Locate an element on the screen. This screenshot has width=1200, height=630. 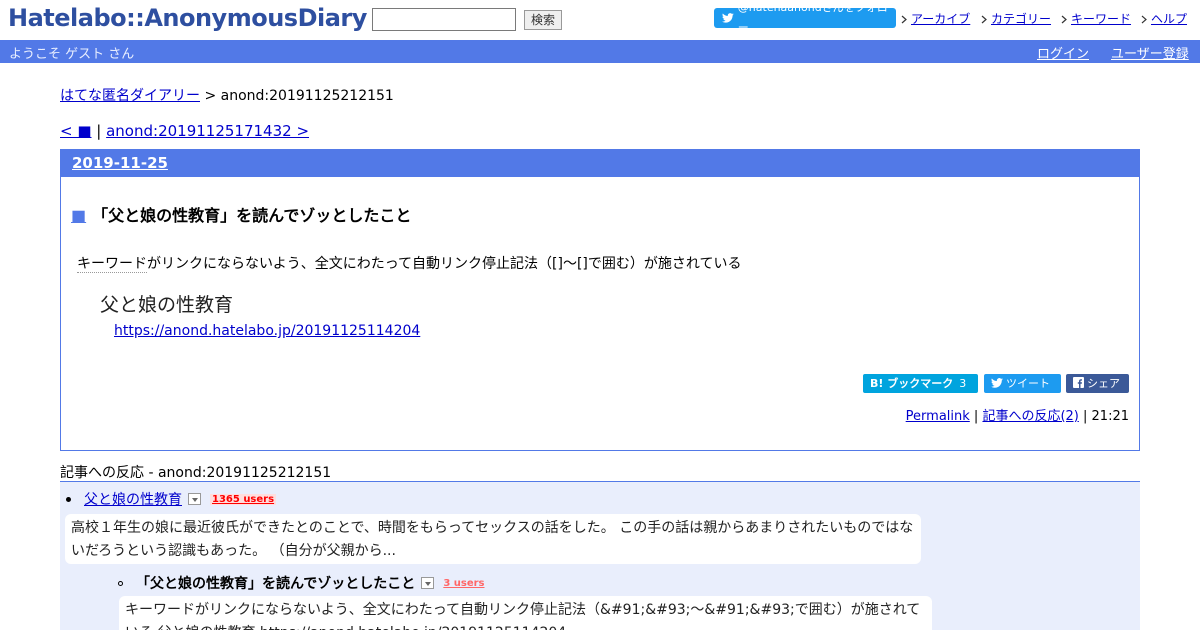
search-button: 検索 is located at coordinates (543, 20).